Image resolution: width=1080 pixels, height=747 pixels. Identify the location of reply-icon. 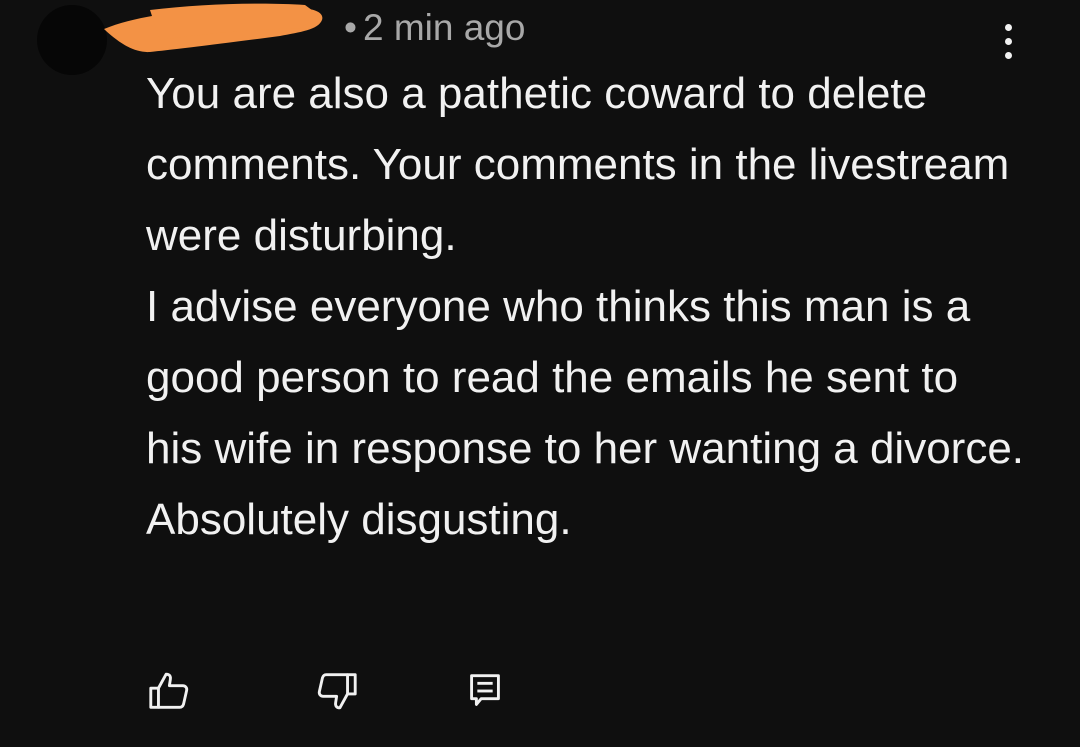
(485, 690).